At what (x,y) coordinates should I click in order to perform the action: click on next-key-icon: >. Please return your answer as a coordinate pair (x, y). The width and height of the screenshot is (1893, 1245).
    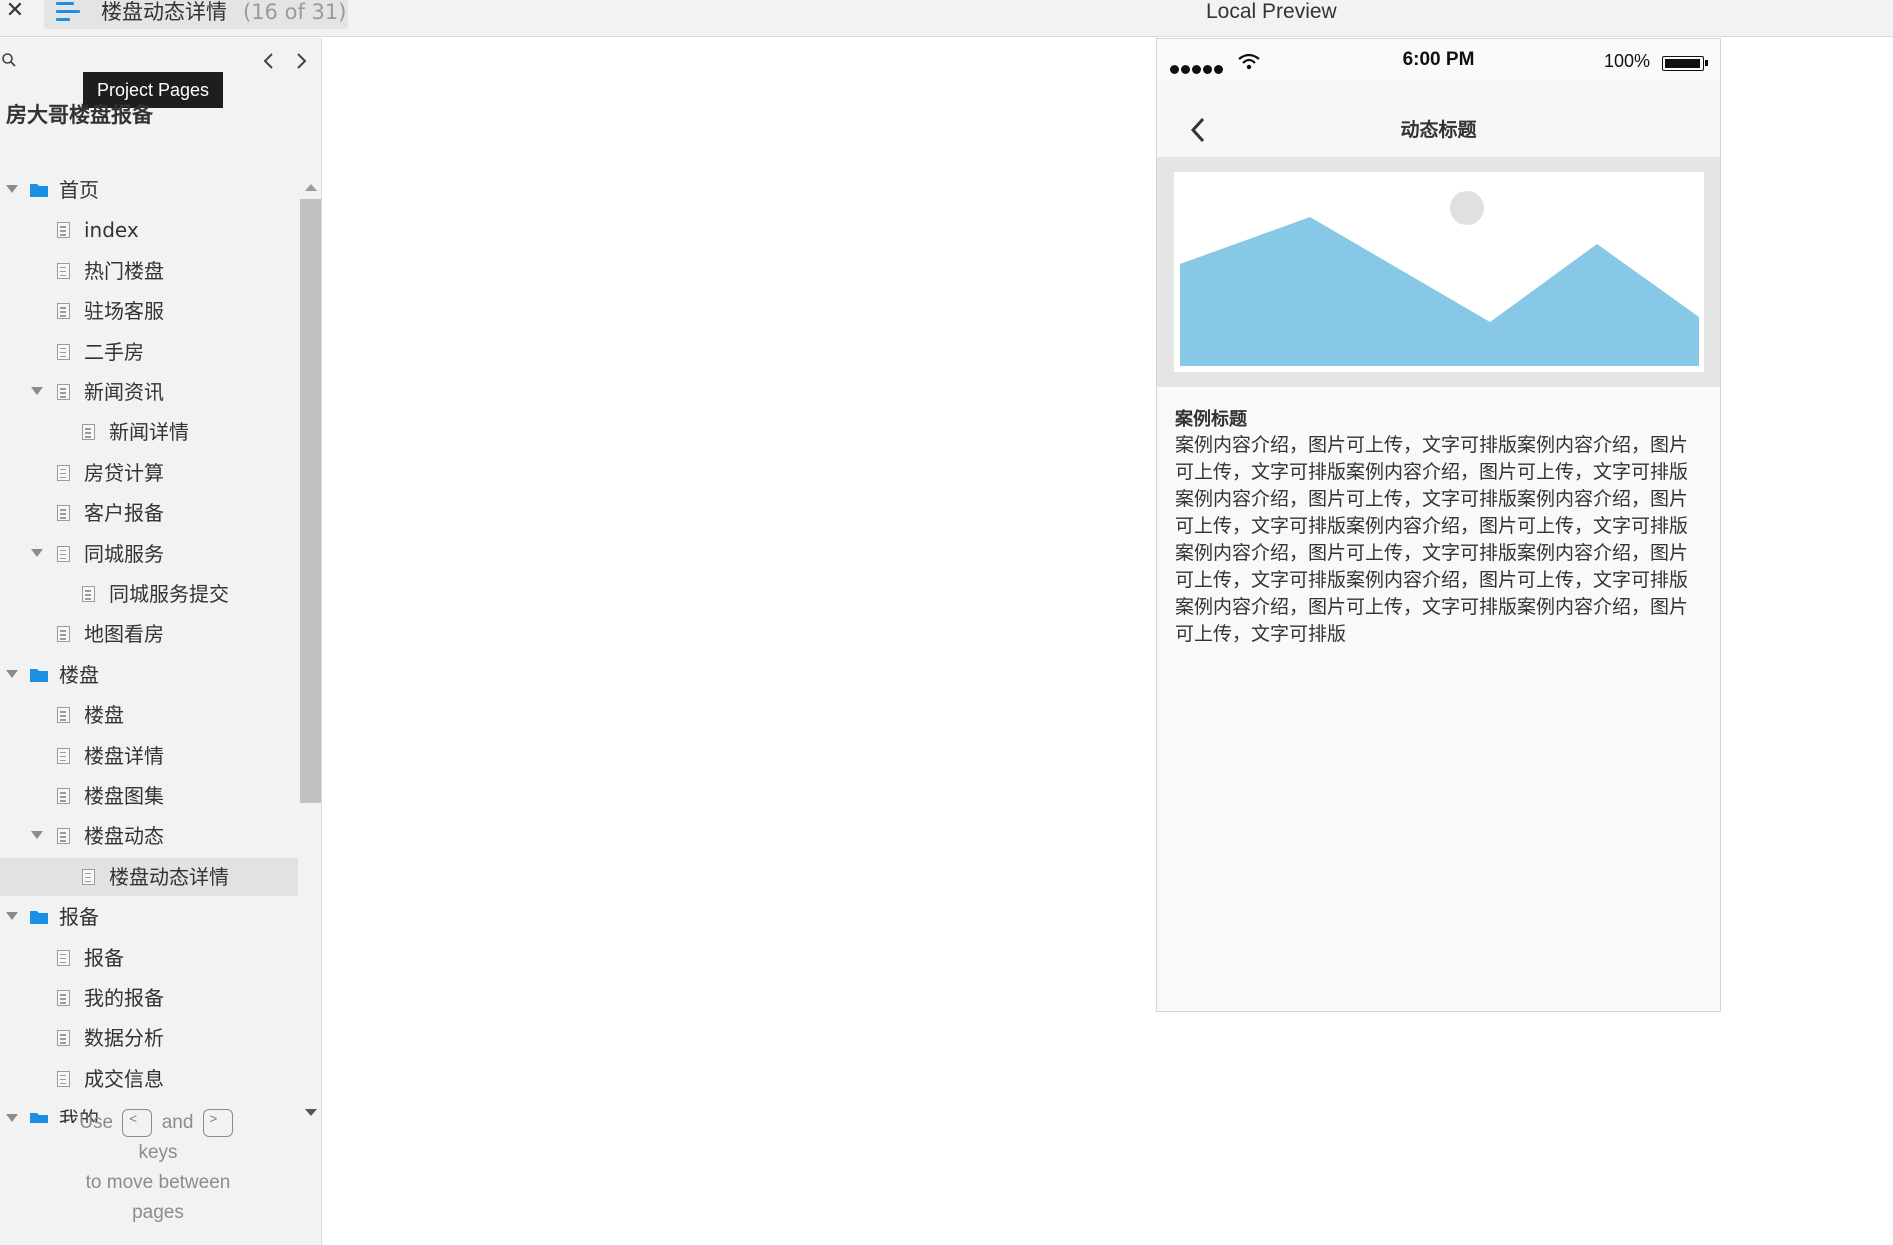
    Looking at the image, I should click on (217, 1122).